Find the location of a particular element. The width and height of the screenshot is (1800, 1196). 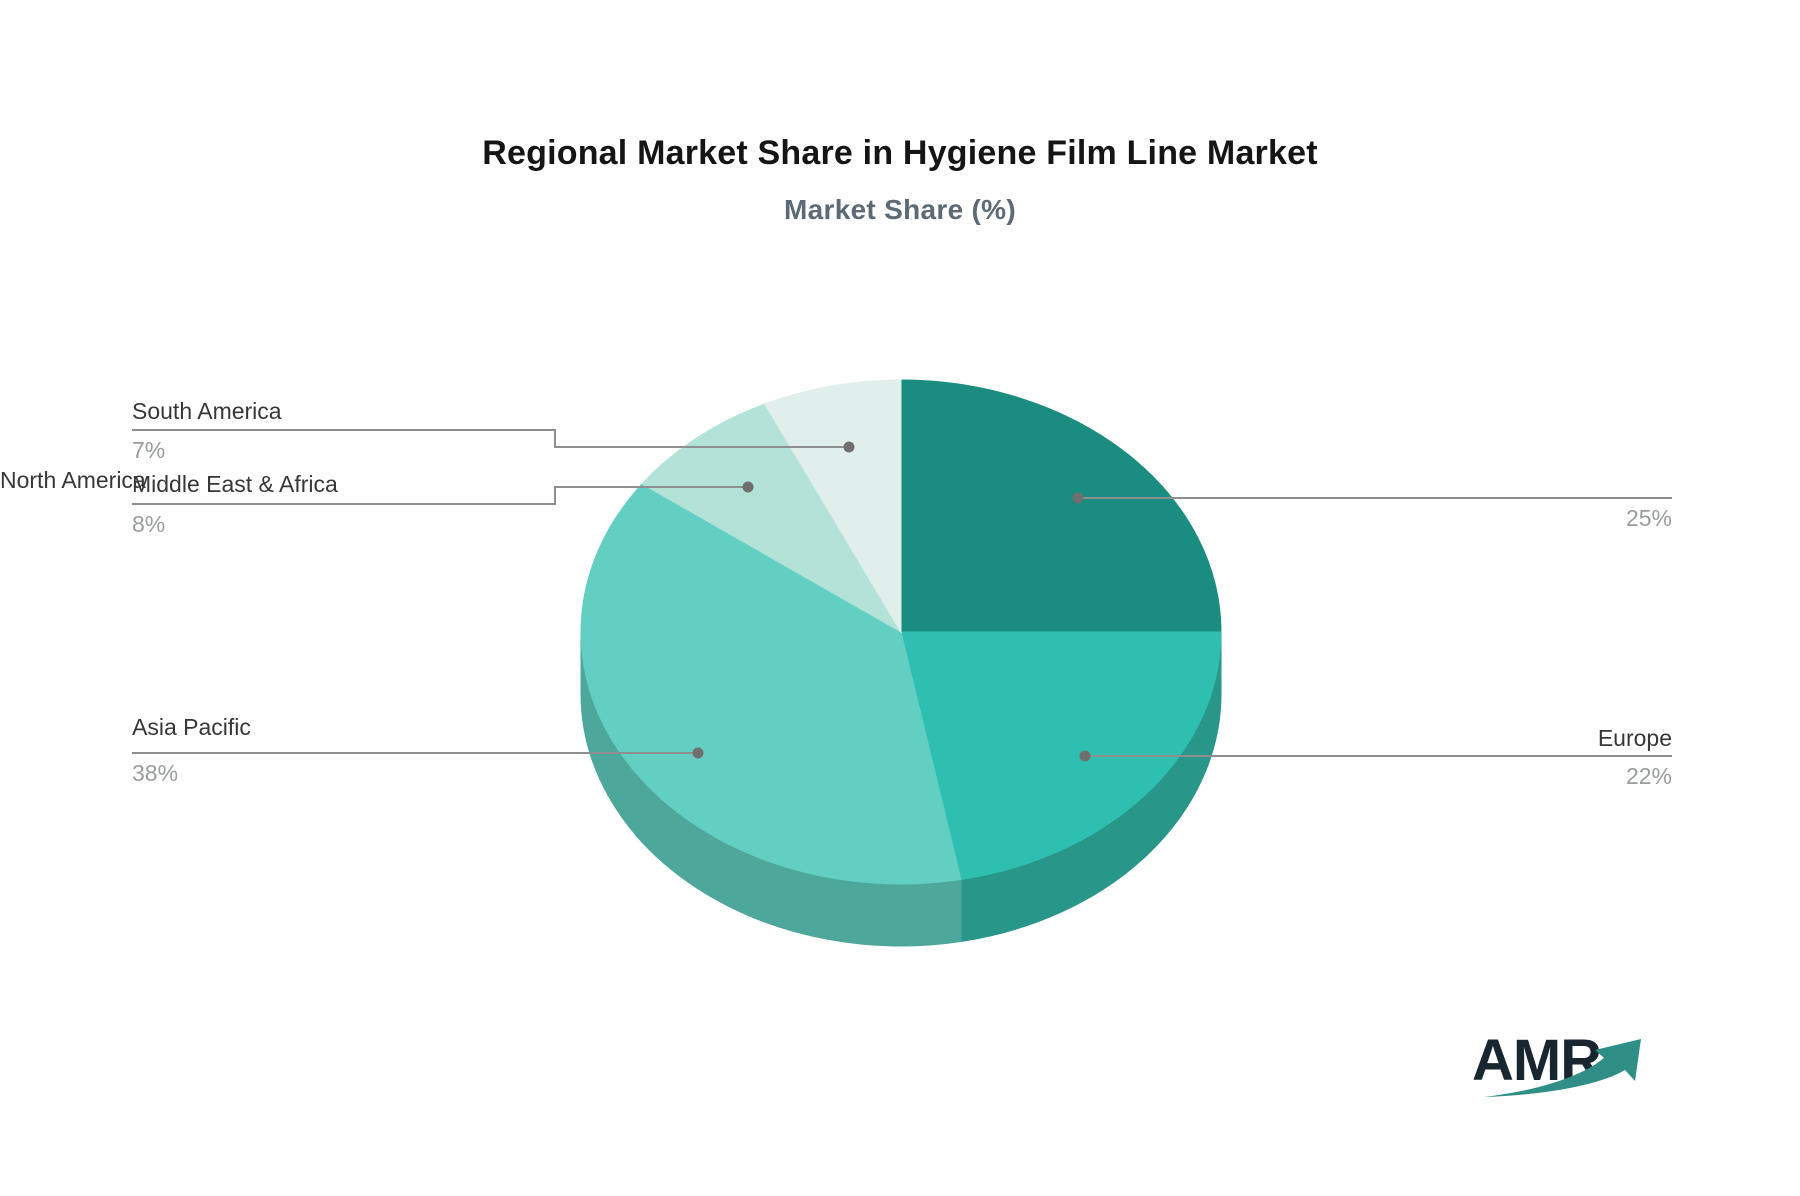

label-asia-pacific: Asia Pacific is located at coordinates (191, 727).